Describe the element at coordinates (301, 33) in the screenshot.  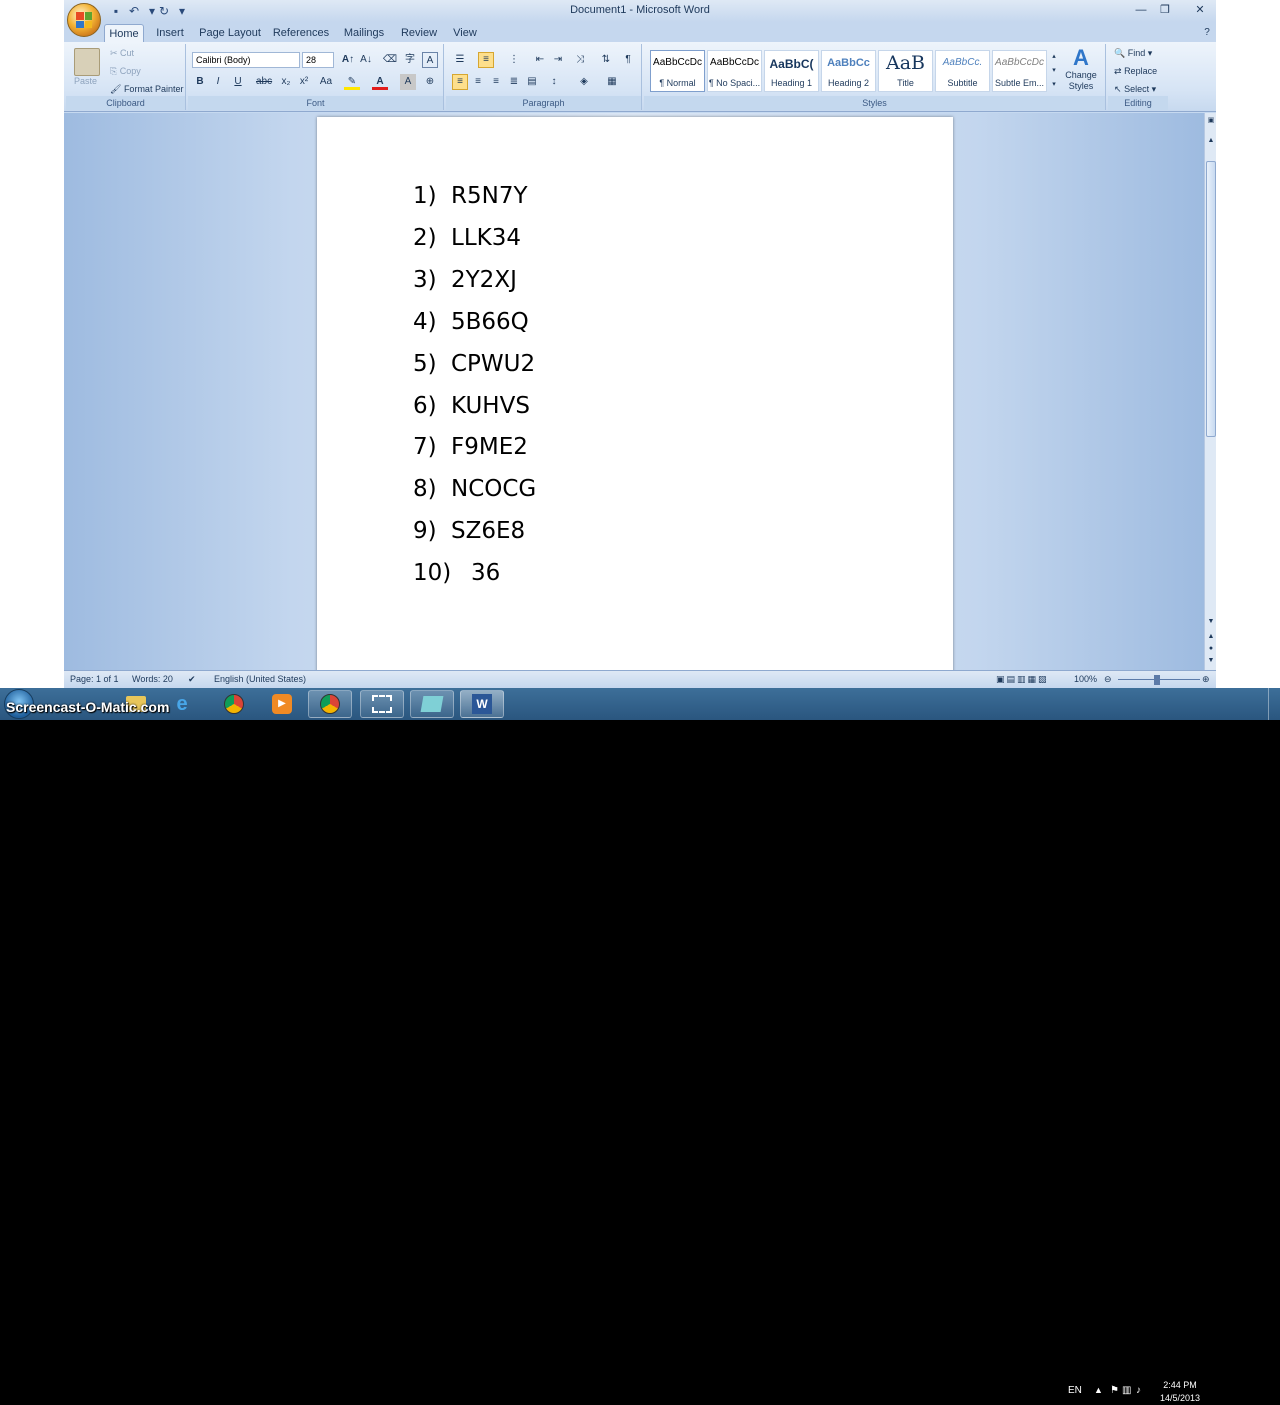
I see `tab-references: References` at that location.